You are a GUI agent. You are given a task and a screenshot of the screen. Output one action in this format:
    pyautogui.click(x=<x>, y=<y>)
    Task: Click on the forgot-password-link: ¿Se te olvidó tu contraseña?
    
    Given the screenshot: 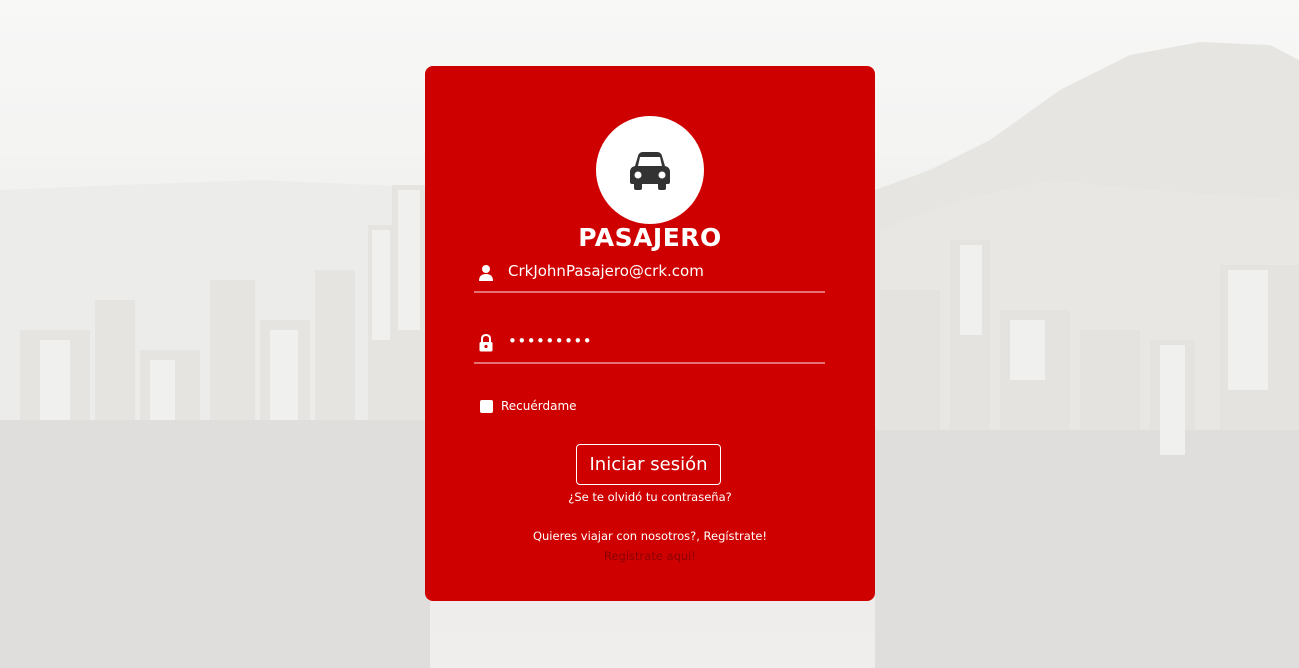 What is the action you would take?
    pyautogui.click(x=650, y=497)
    